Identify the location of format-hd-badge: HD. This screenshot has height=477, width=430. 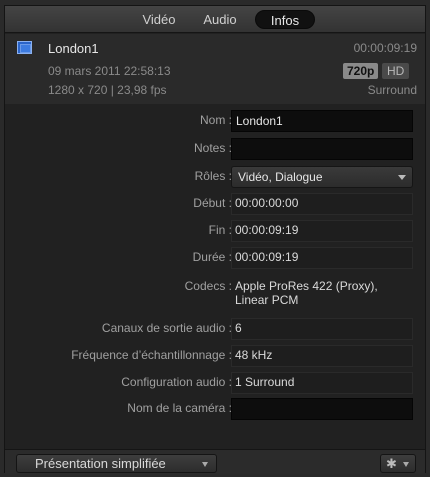
(396, 71).